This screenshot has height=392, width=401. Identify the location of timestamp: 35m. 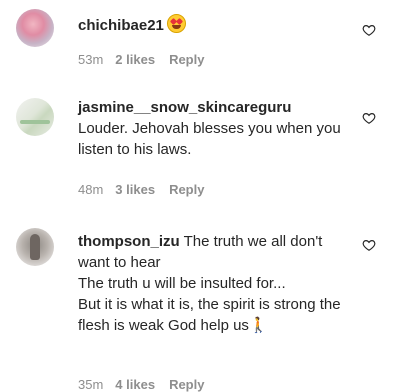
(91, 384).